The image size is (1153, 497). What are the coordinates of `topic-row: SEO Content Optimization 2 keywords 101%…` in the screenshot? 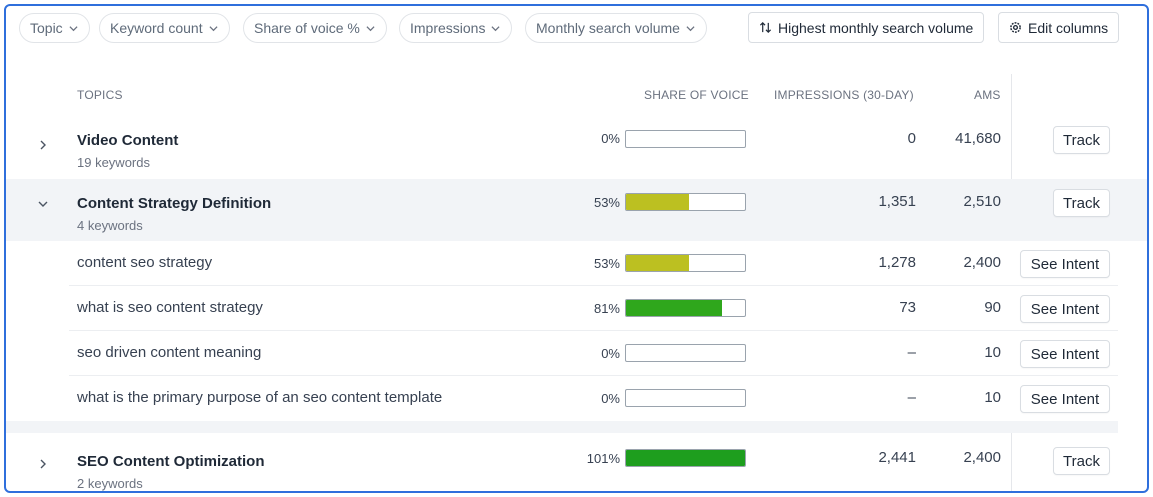 It's located at (576, 464).